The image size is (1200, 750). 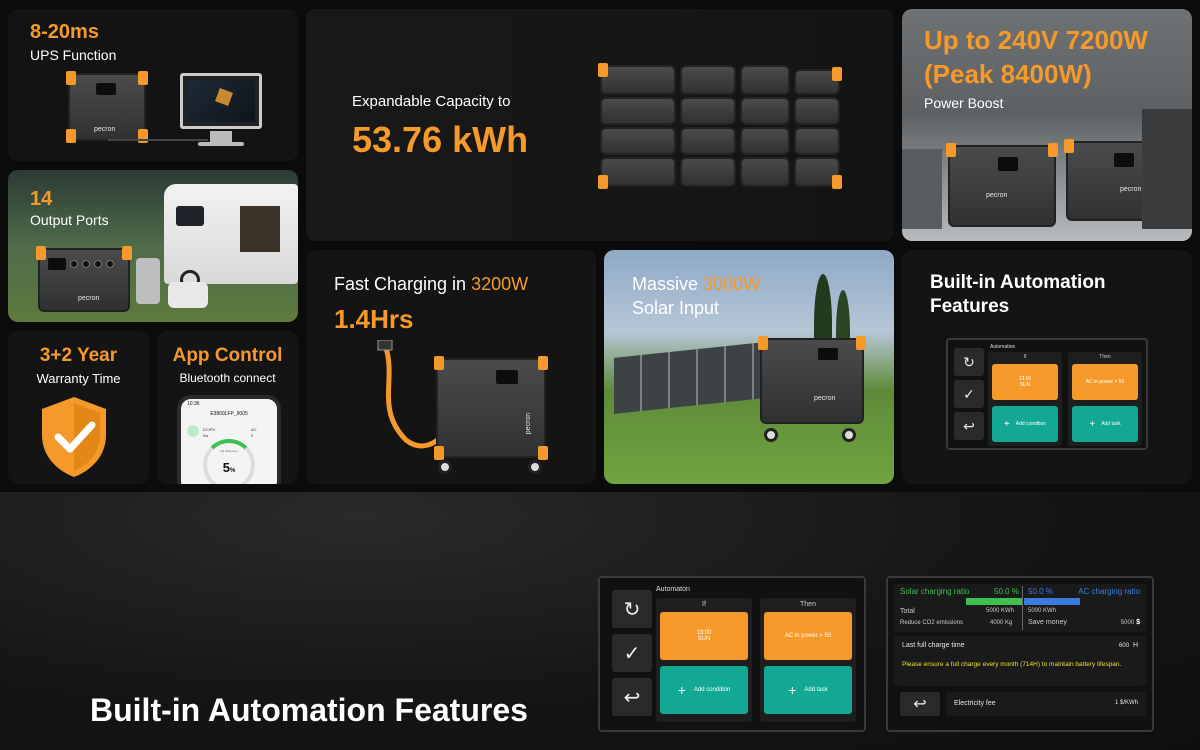 I want to click on ports-subtitle: Output Ports, so click(x=69, y=220).